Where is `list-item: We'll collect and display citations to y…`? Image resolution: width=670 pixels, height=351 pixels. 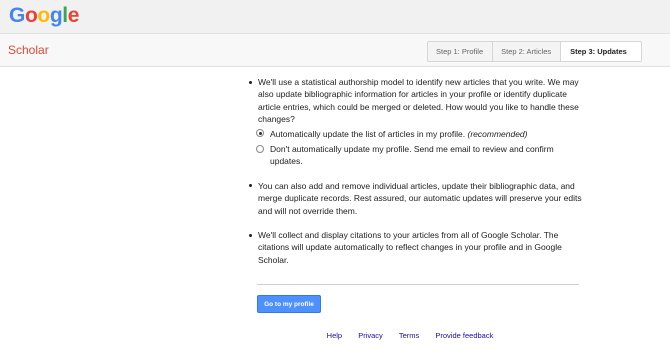
list-item: We'll collect and display citations to y… is located at coordinates (414, 247).